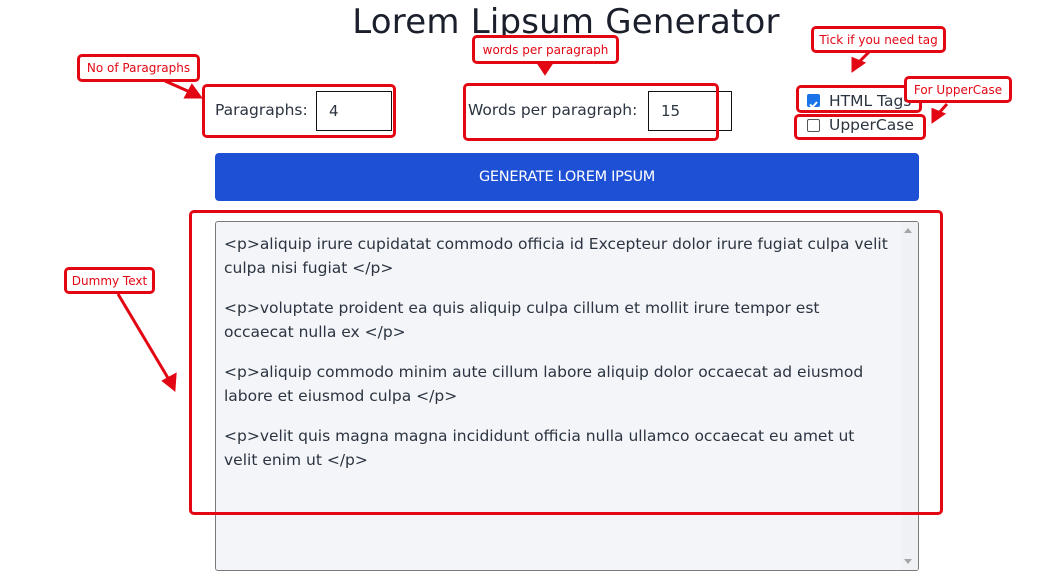 The image size is (1055, 584). Describe the element at coordinates (143, 336) in the screenshot. I see `arrow-dummy-text` at that location.